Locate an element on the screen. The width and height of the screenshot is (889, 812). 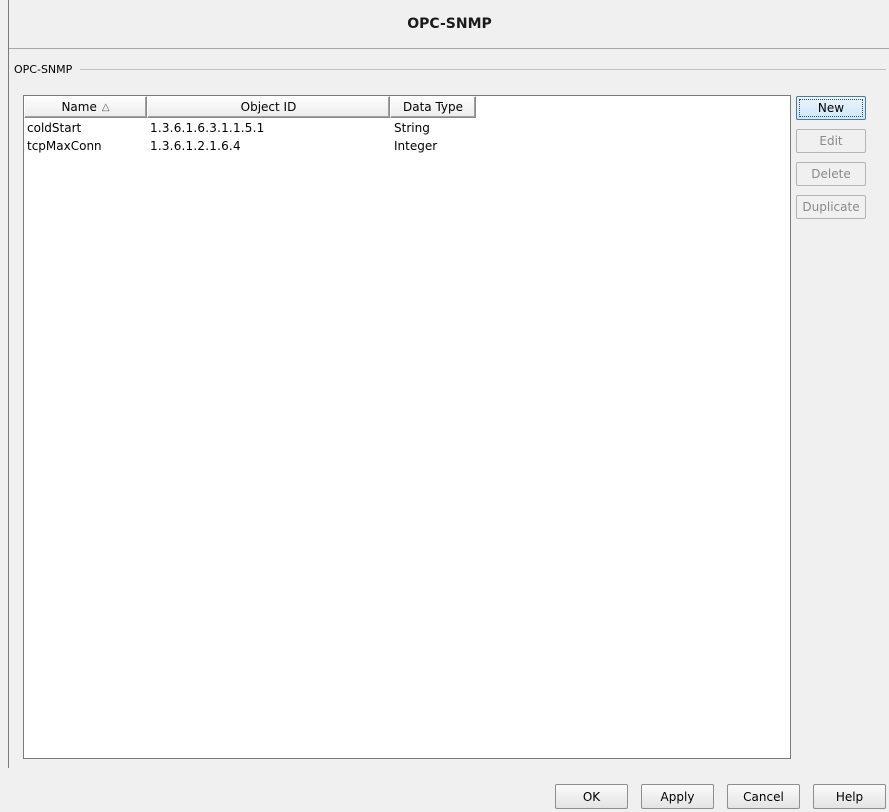
table-row: coldStart 1.3.6.1.6.3.1.1.5.1 String is located at coordinates (407, 128).